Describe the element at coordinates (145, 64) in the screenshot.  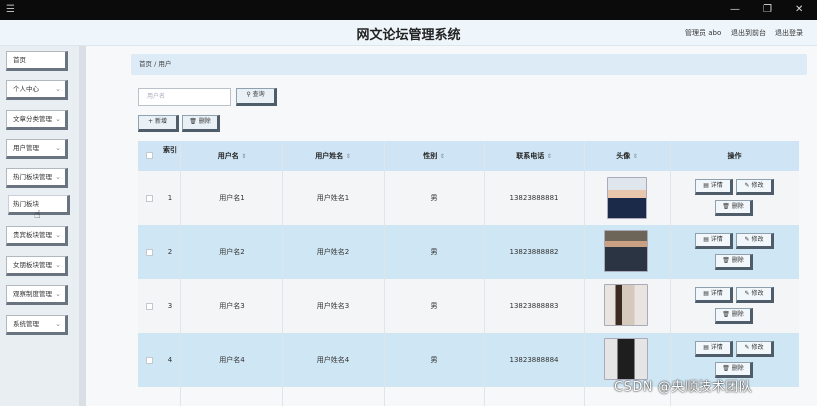
I see `breadcrumb-home: 首页` at that location.